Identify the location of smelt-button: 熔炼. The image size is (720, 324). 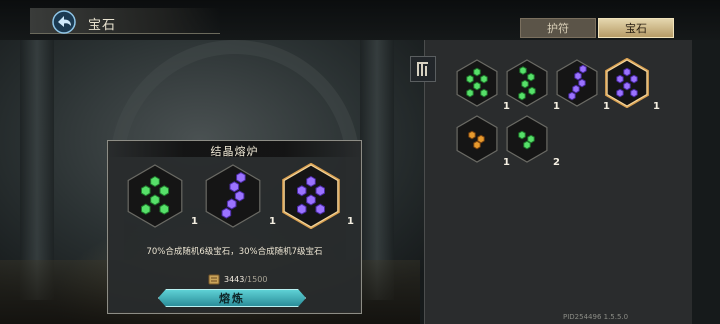
(232, 298).